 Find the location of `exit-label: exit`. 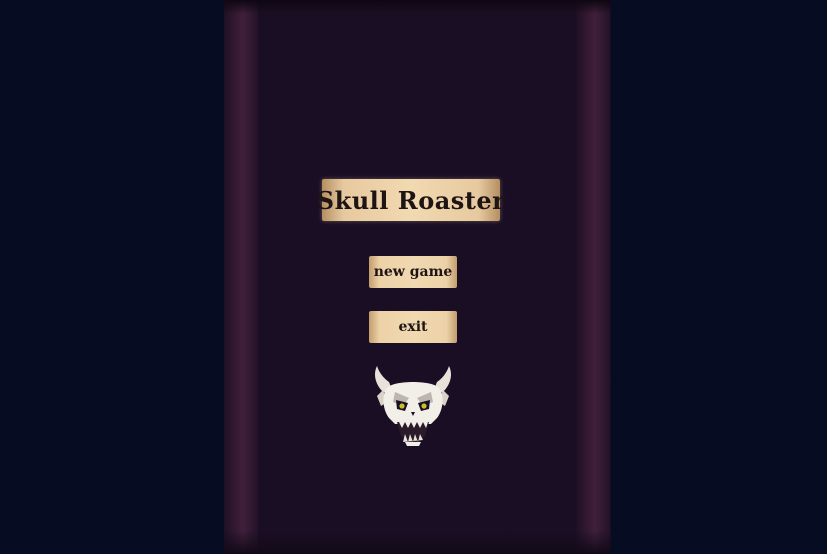

exit-label: exit is located at coordinates (413, 327).